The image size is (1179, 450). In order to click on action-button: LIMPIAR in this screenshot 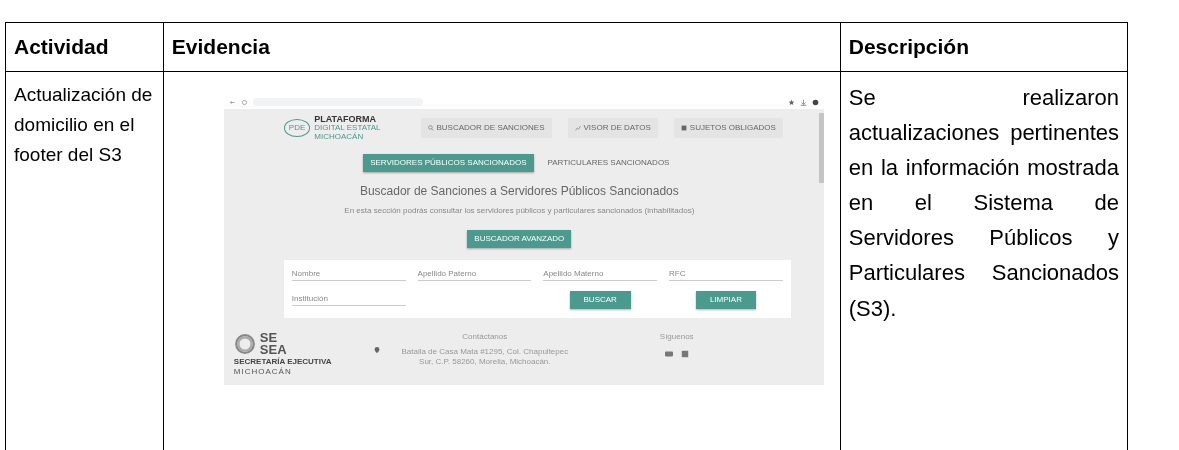, I will do `click(725, 300)`.